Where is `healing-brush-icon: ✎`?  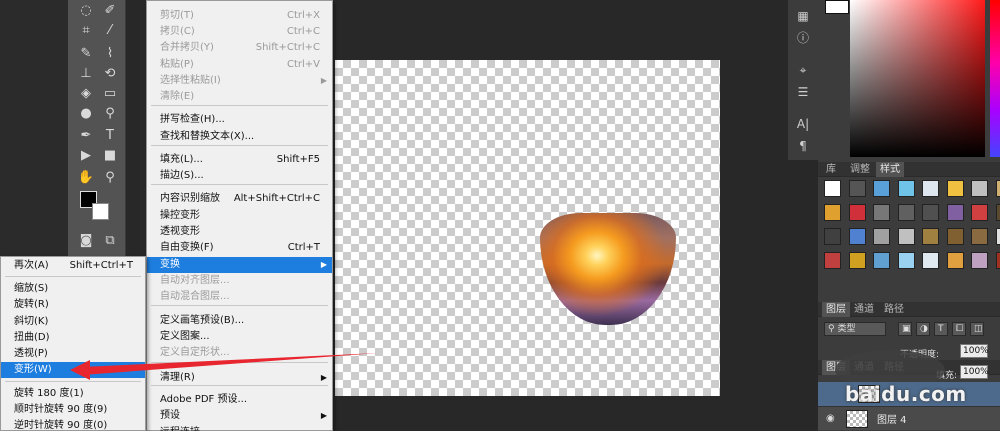
healing-brush-icon: ✎ is located at coordinates (86, 53).